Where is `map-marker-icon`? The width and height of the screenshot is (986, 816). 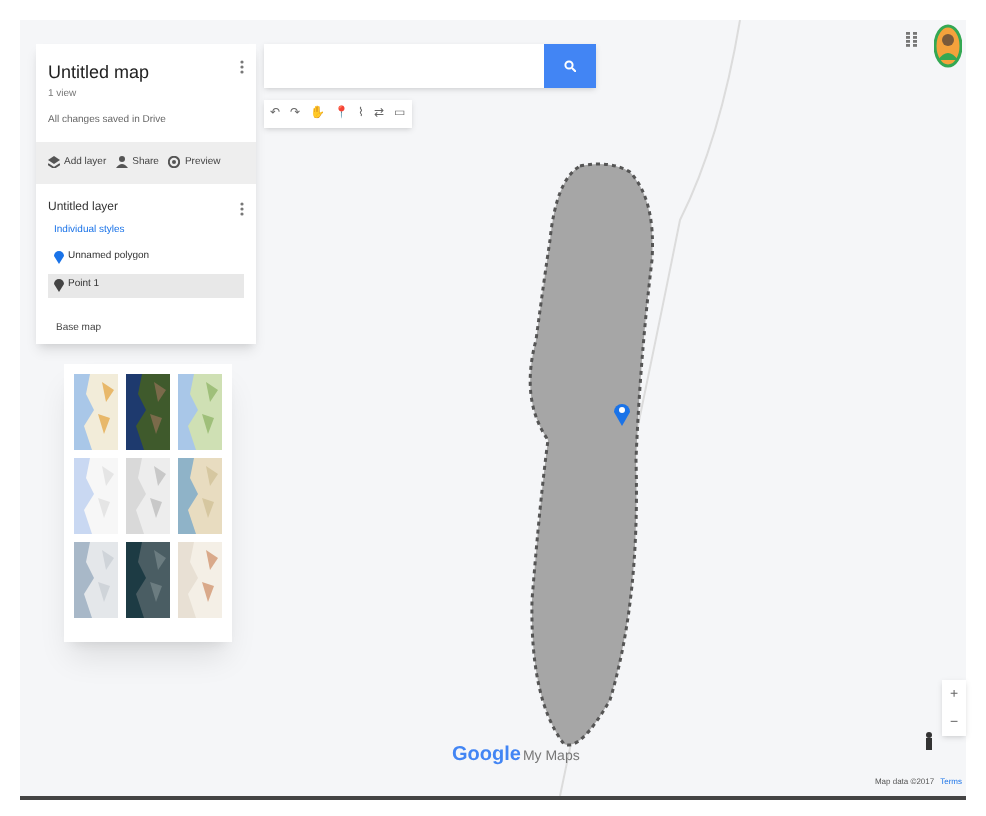 map-marker-icon is located at coordinates (622, 414).